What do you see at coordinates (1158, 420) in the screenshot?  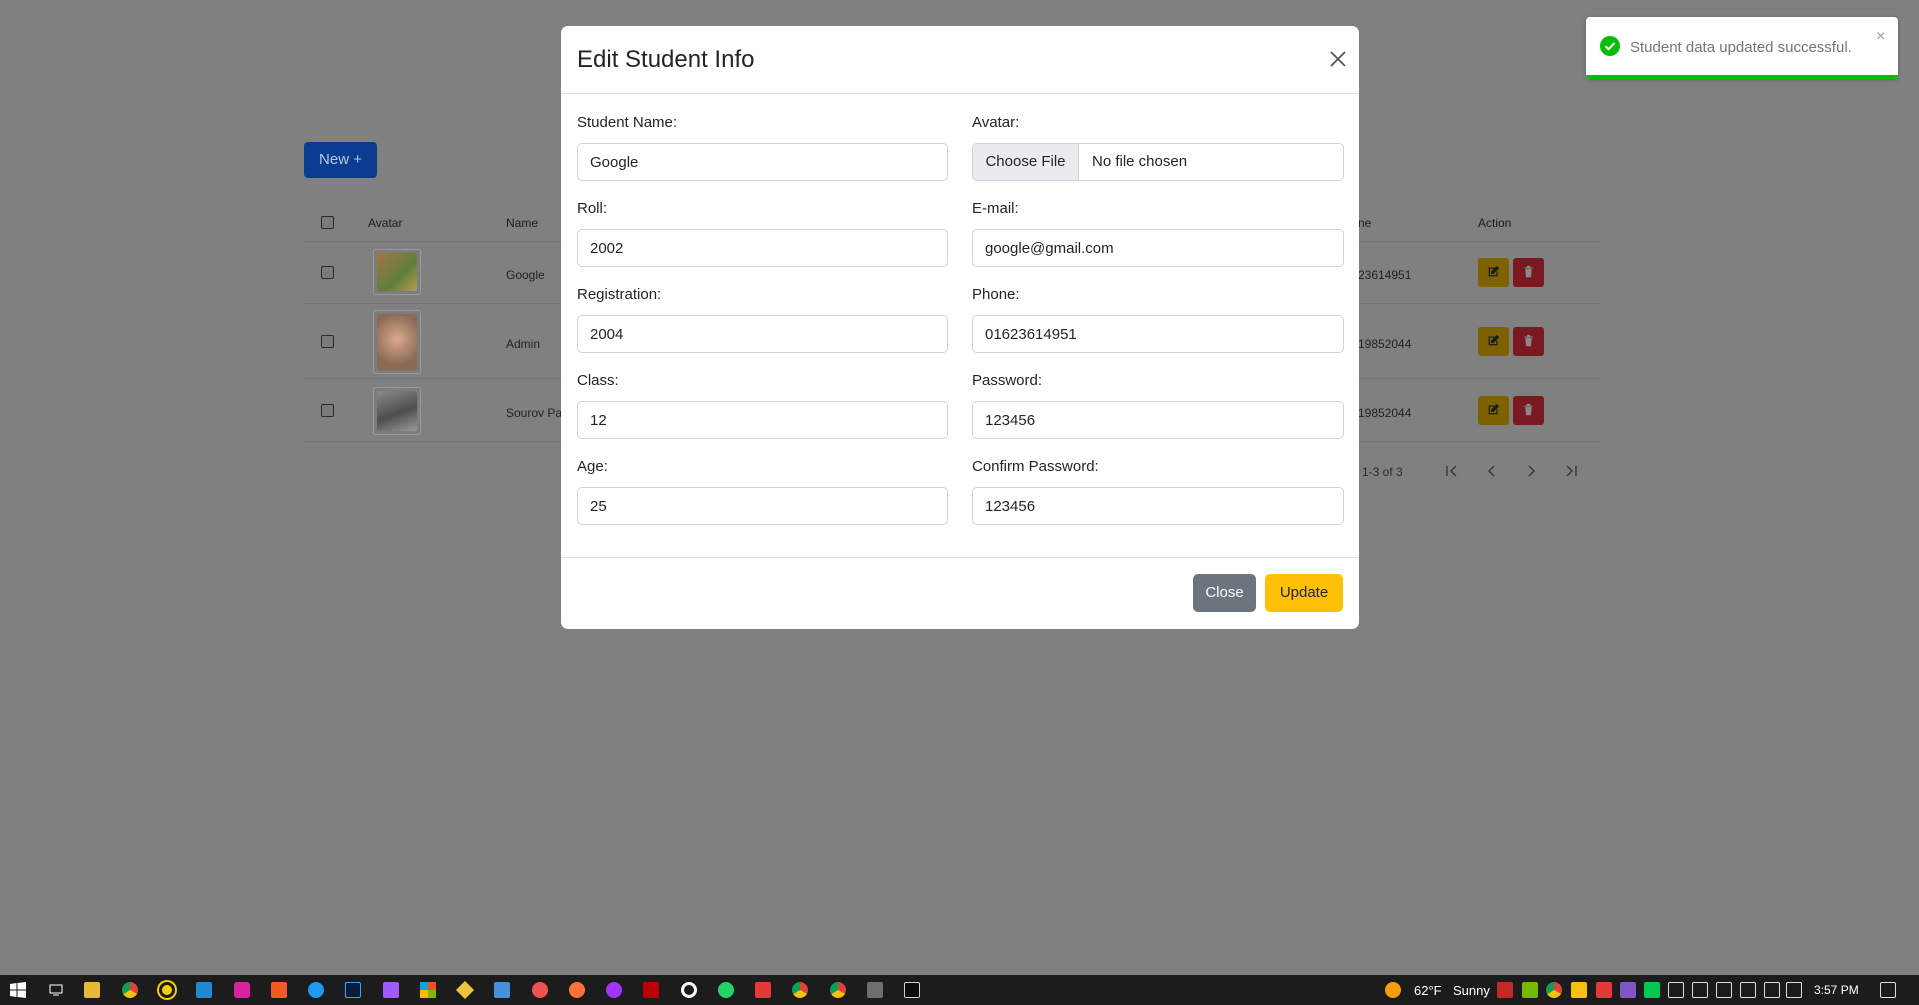 I see `password-input` at bounding box center [1158, 420].